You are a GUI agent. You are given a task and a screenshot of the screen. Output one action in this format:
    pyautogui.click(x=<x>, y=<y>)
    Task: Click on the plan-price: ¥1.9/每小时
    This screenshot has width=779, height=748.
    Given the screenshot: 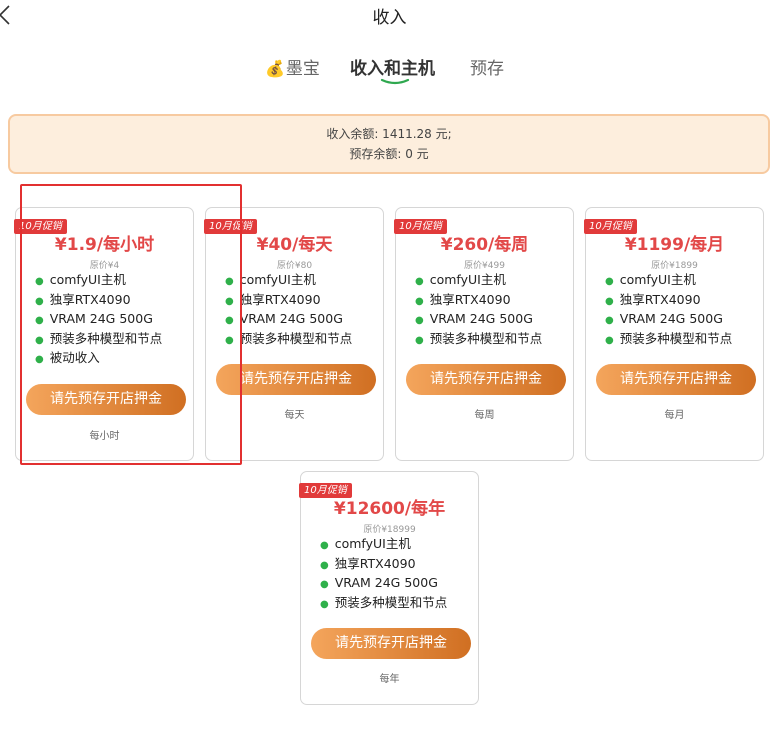 What is the action you would take?
    pyautogui.click(x=104, y=245)
    